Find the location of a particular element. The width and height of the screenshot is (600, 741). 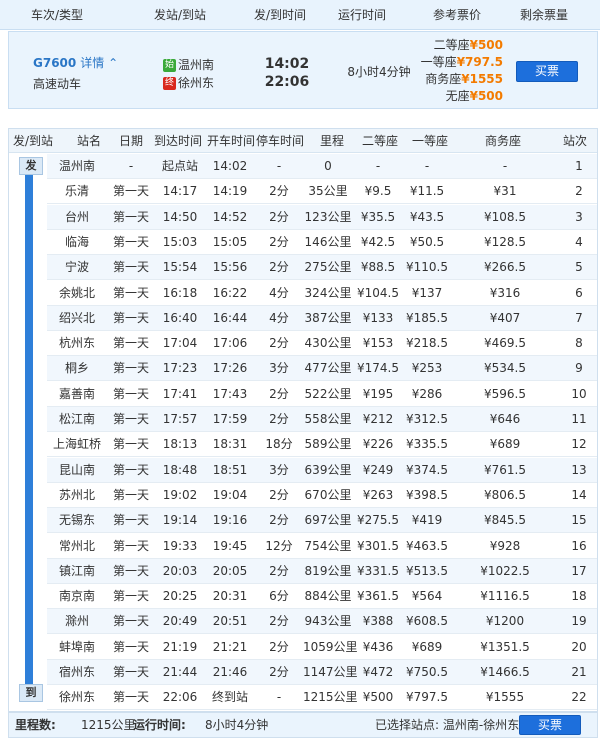

price-second: ¥195 is located at coordinates (378, 393).